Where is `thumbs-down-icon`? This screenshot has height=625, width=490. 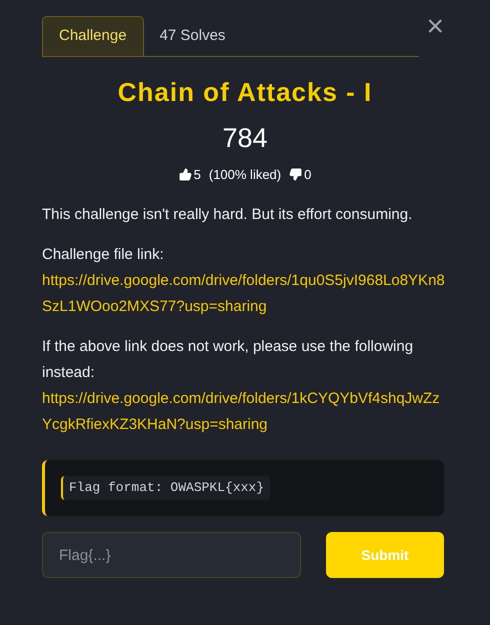 thumbs-down-icon is located at coordinates (295, 174).